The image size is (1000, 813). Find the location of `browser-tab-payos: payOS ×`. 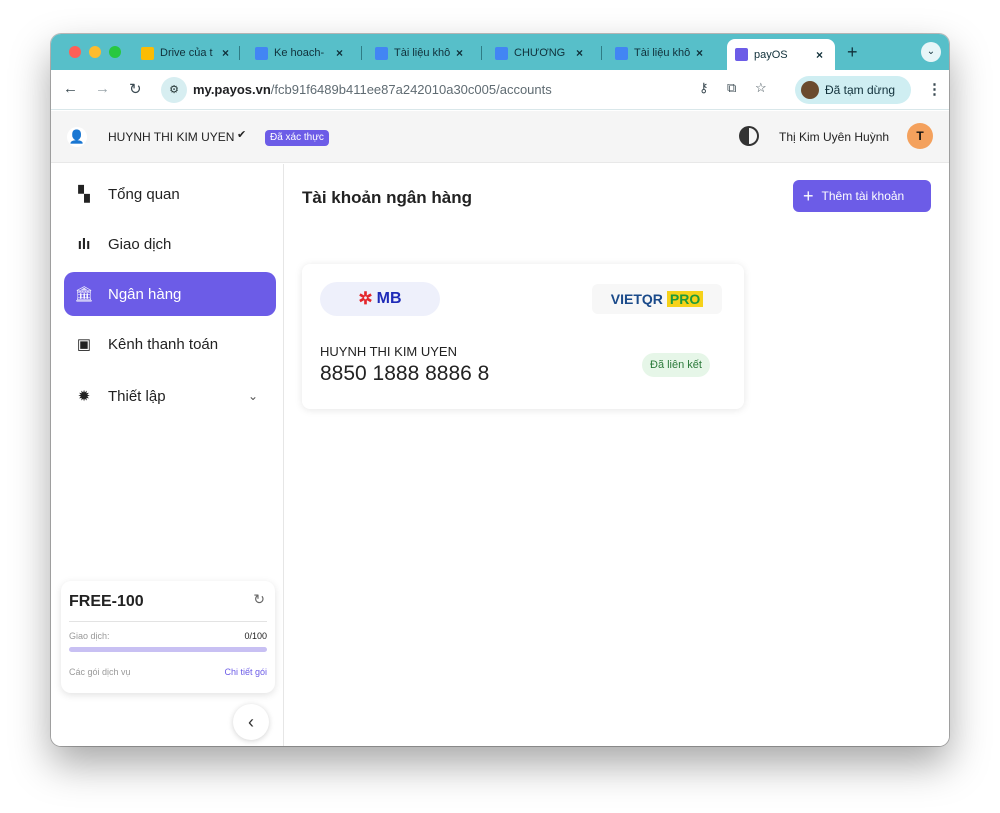

browser-tab-payos: payOS × is located at coordinates (781, 54).